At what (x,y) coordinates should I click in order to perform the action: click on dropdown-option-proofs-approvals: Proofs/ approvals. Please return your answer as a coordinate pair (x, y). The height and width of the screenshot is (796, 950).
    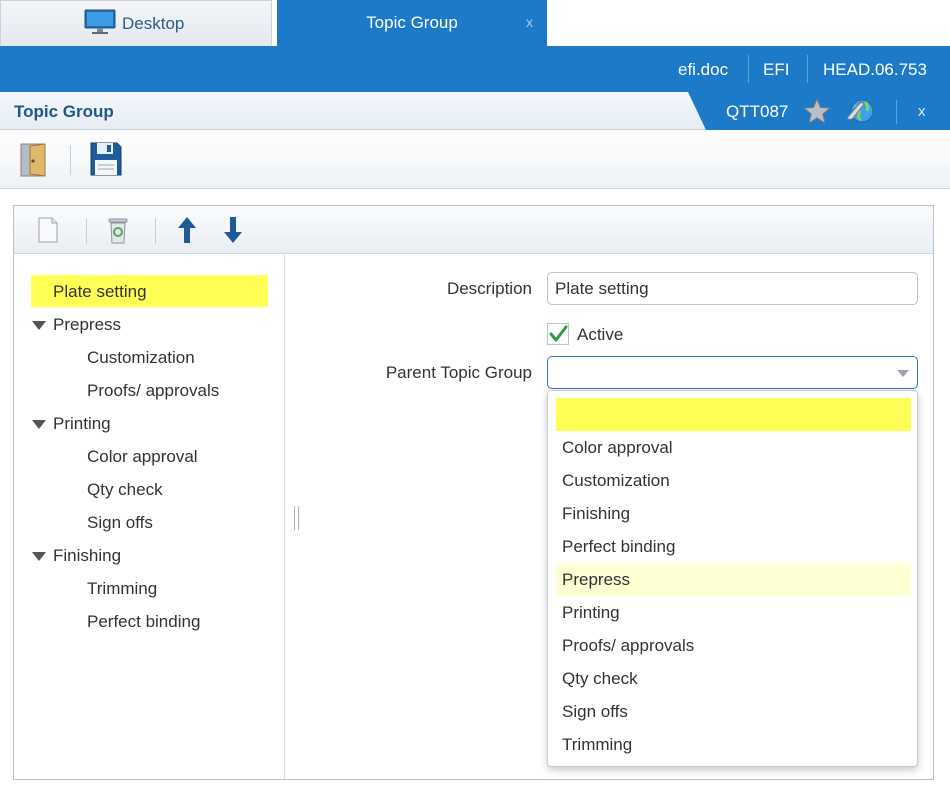
    Looking at the image, I should click on (733, 645).